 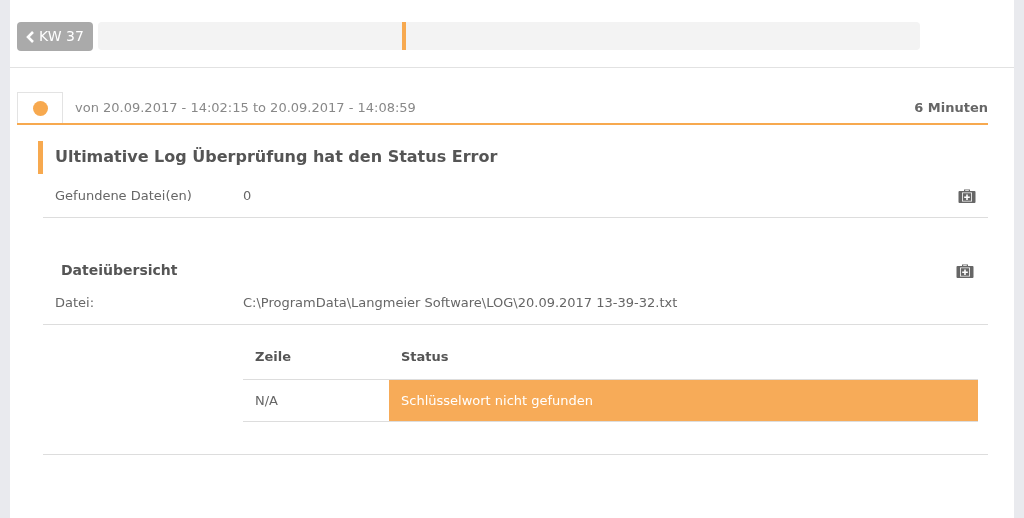 What do you see at coordinates (75, 302) in the screenshot?
I see `field-label: Datei:` at bounding box center [75, 302].